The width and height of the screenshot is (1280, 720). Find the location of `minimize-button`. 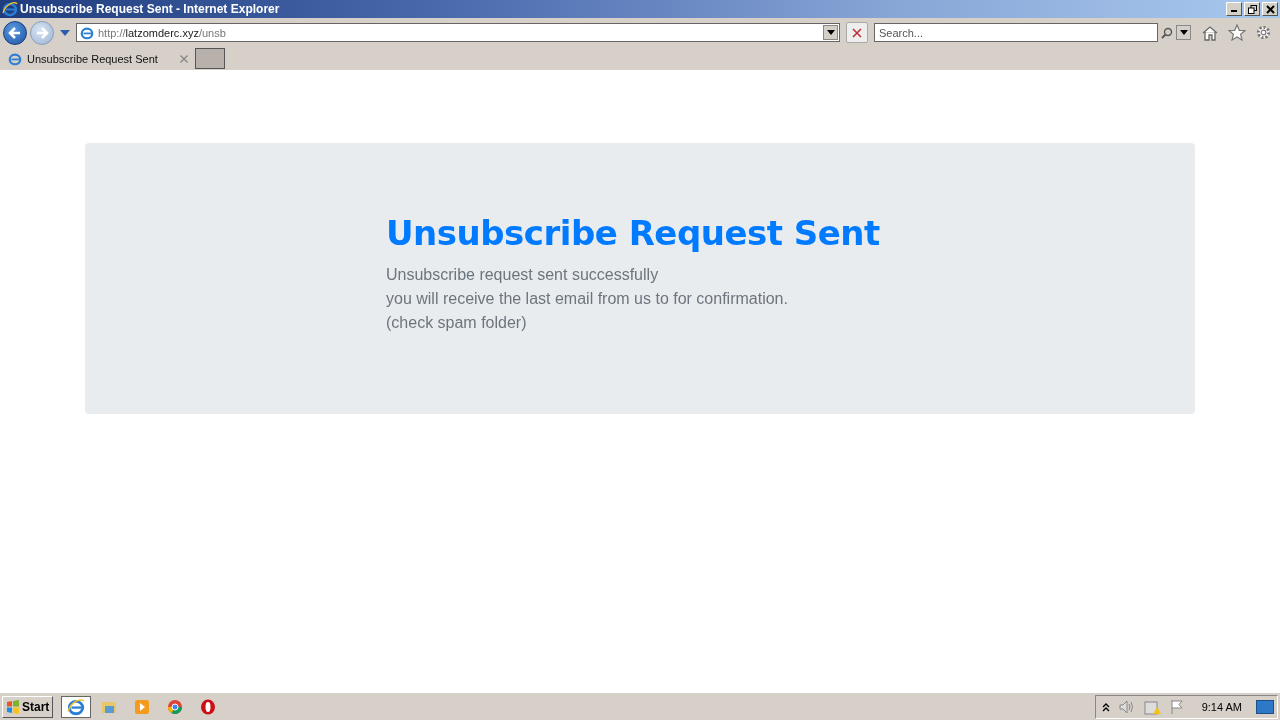

minimize-button is located at coordinates (1234, 9).